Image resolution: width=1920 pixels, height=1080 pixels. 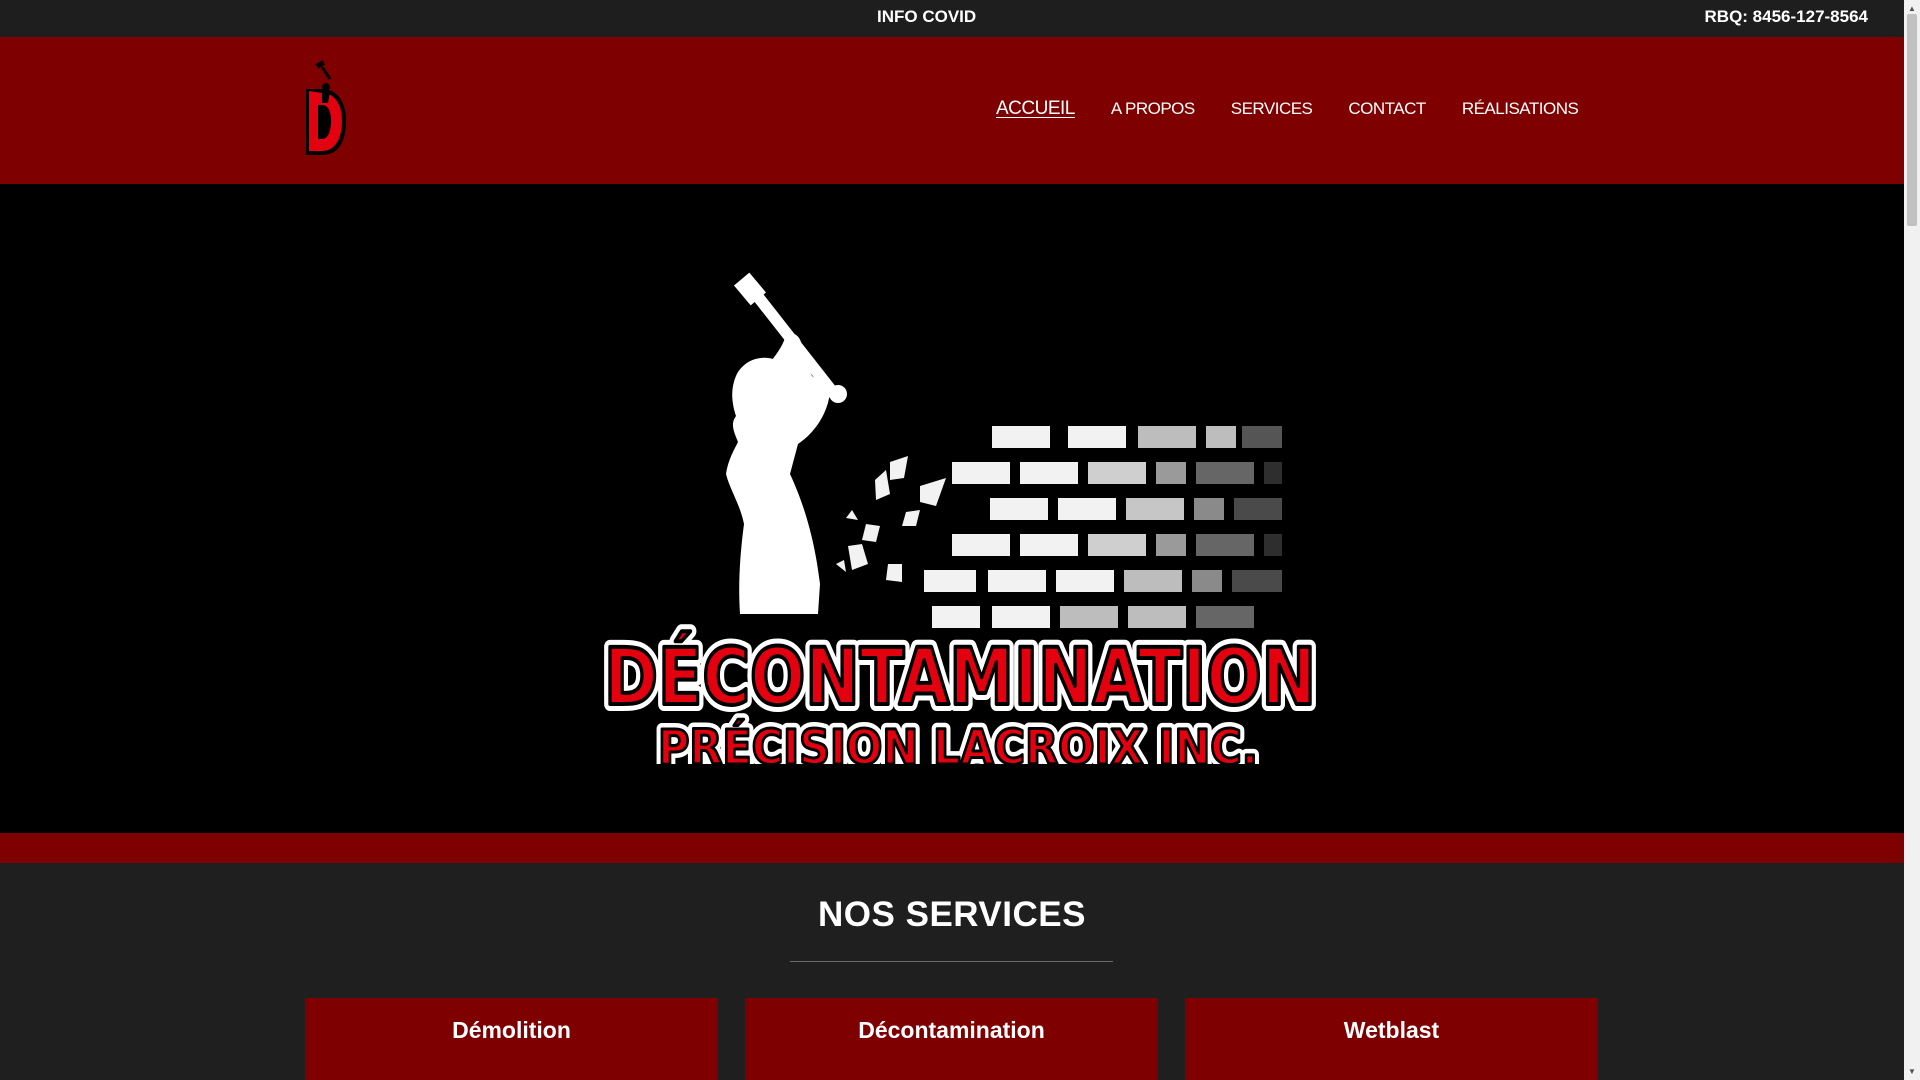 What do you see at coordinates (1387, 109) in the screenshot?
I see `nav-contact: CONTACT` at bounding box center [1387, 109].